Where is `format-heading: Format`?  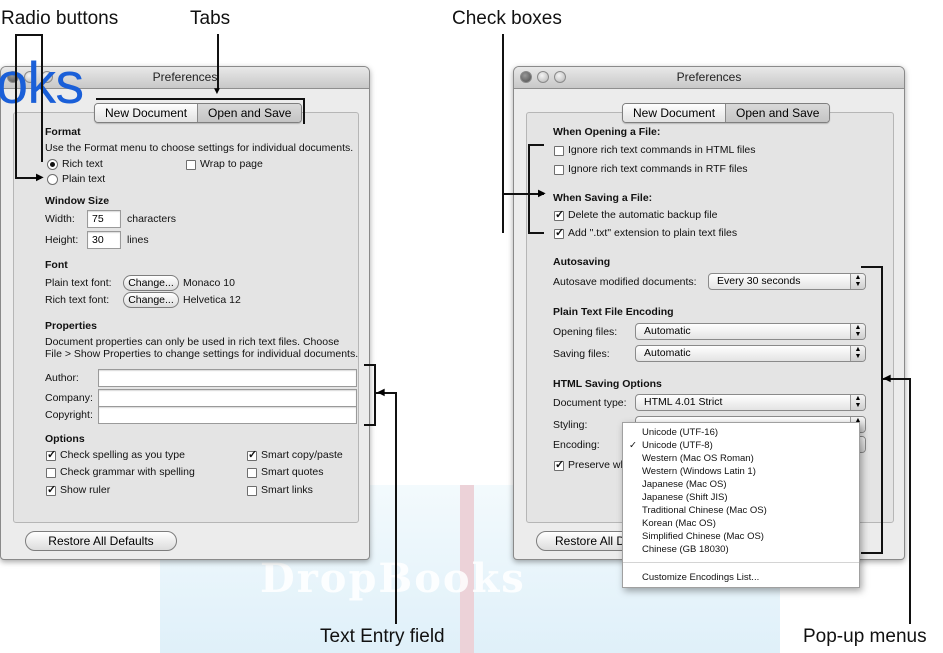
format-heading: Format is located at coordinates (63, 132).